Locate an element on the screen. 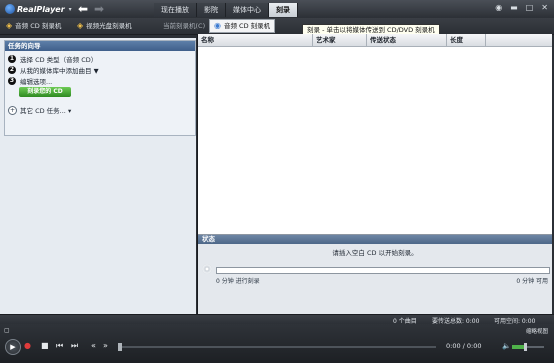 The height and width of the screenshot is (363, 554). main-tabs: 现在播放 影院 媒体中心 刻录 is located at coordinates (226, 10).